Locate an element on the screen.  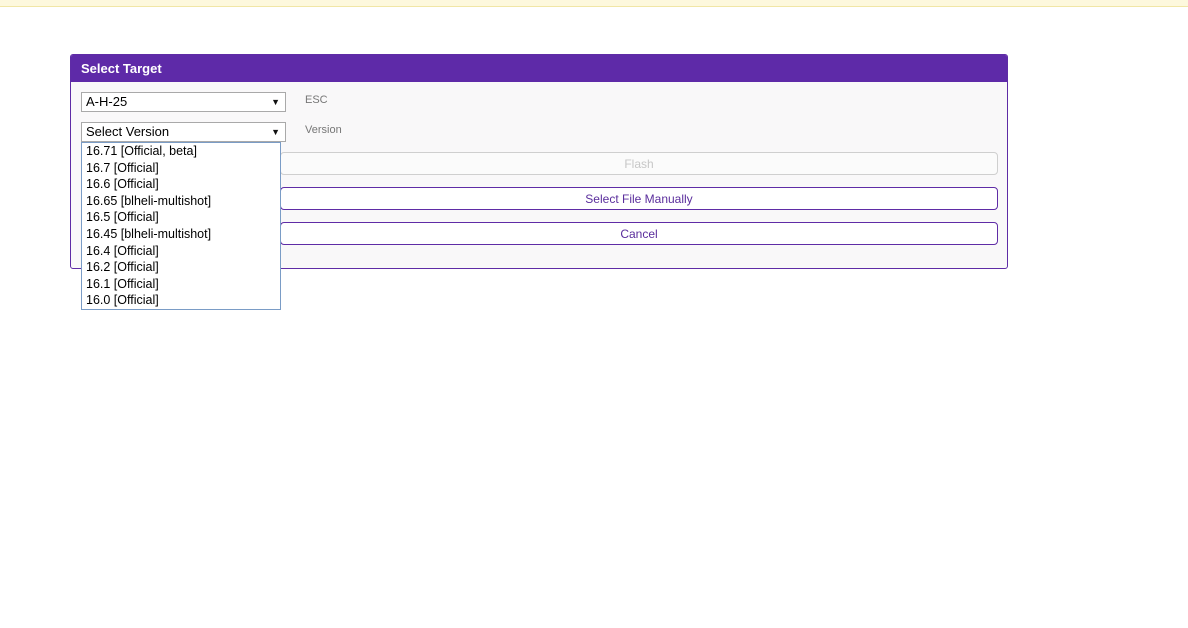
version-option: 16.1 [Official] is located at coordinates (181, 284).